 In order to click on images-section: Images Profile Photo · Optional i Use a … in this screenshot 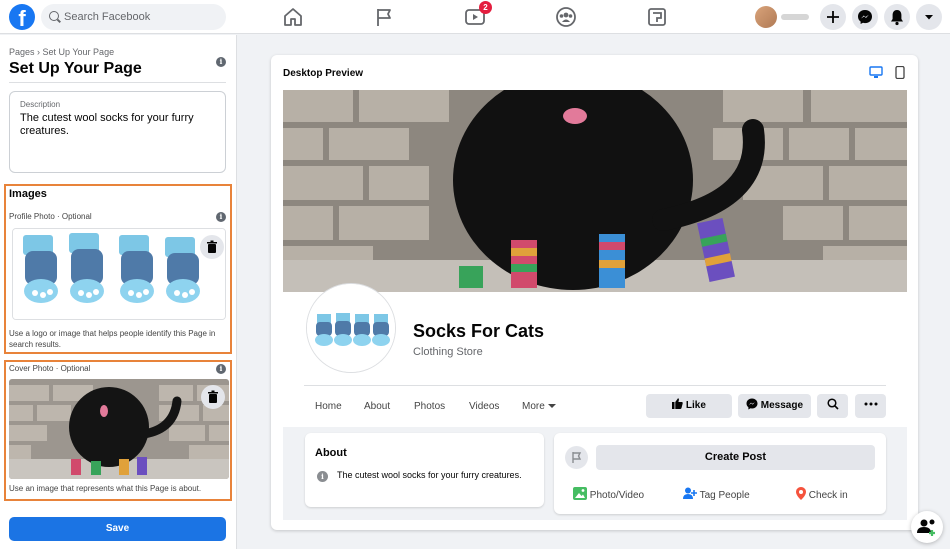, I will do `click(118, 269)`.